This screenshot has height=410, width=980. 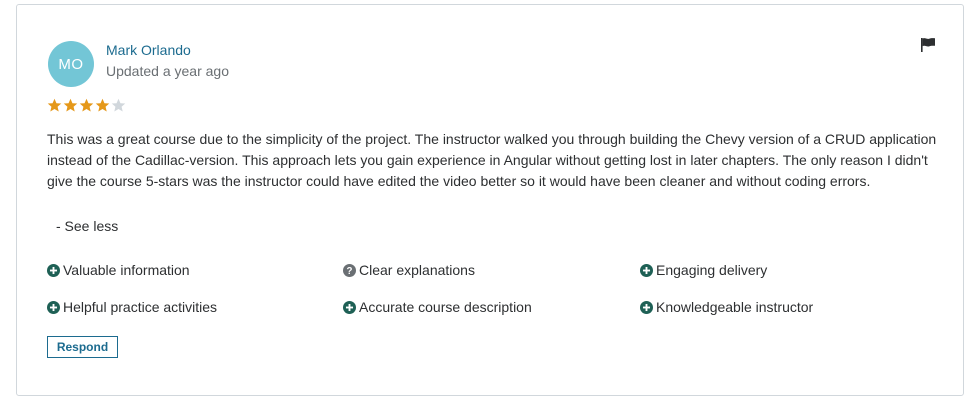 I want to click on tag-knowledgeable-instructor: Knowledgeable instructor, so click(x=726, y=307).